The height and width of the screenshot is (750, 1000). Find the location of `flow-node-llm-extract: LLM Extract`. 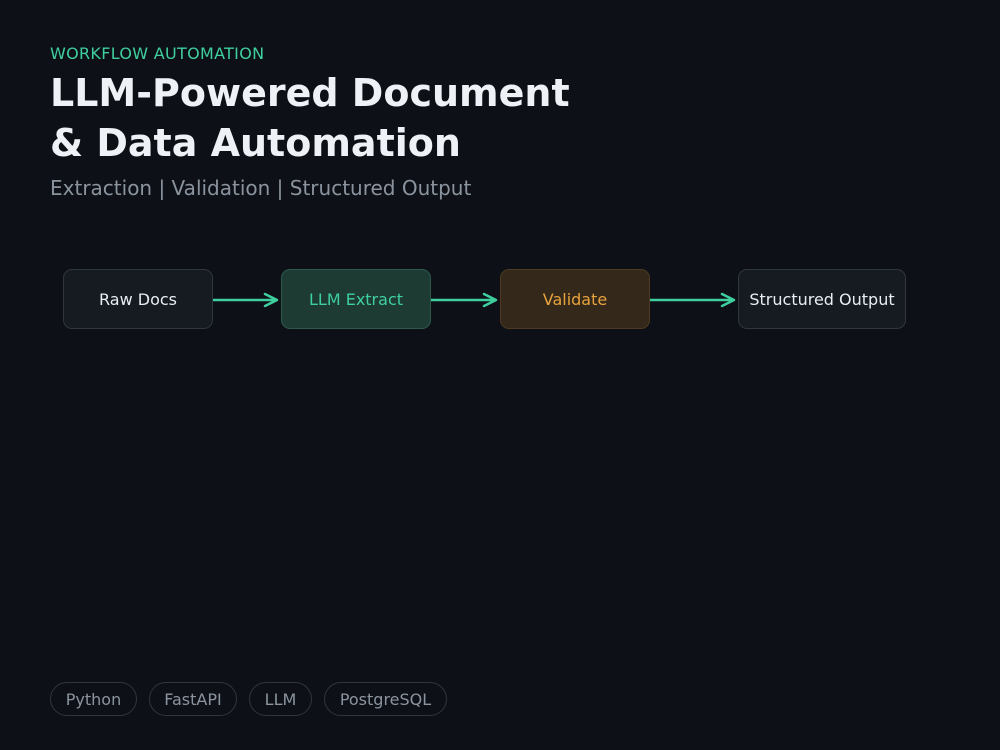

flow-node-llm-extract: LLM Extract is located at coordinates (356, 299).